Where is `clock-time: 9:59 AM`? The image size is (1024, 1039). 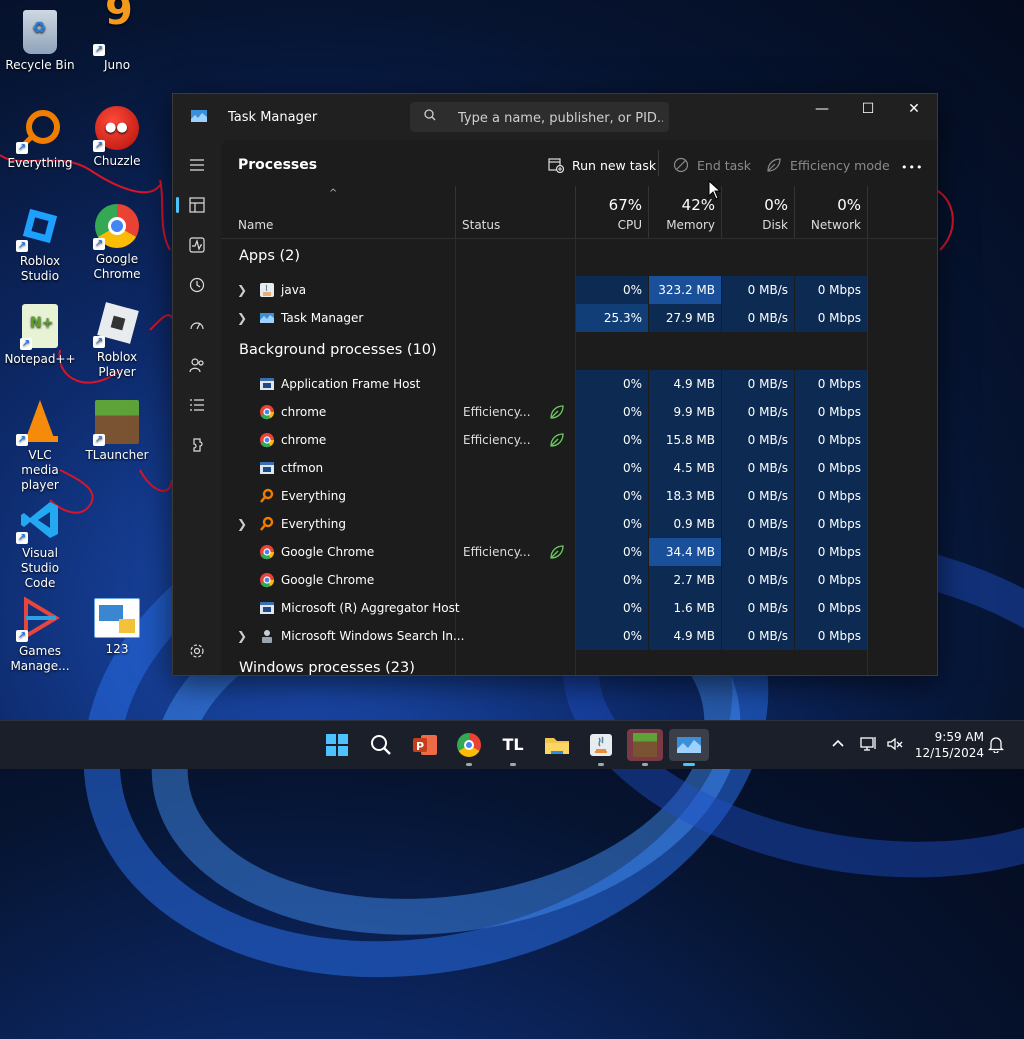 clock-time: 9:59 AM is located at coordinates (959, 737).